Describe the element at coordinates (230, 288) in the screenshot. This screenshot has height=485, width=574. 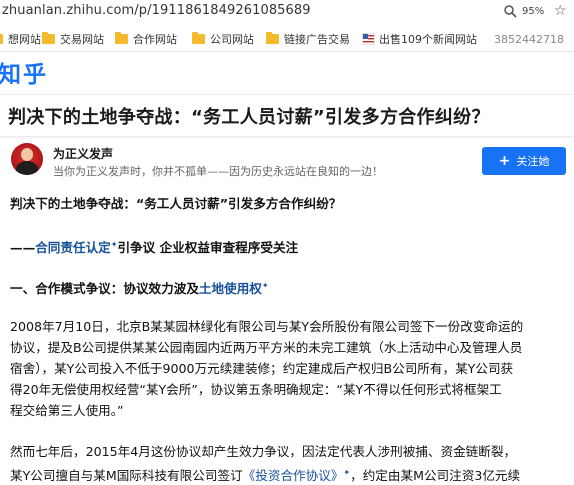
I see `land-use-right-link: 土地使用权` at that location.